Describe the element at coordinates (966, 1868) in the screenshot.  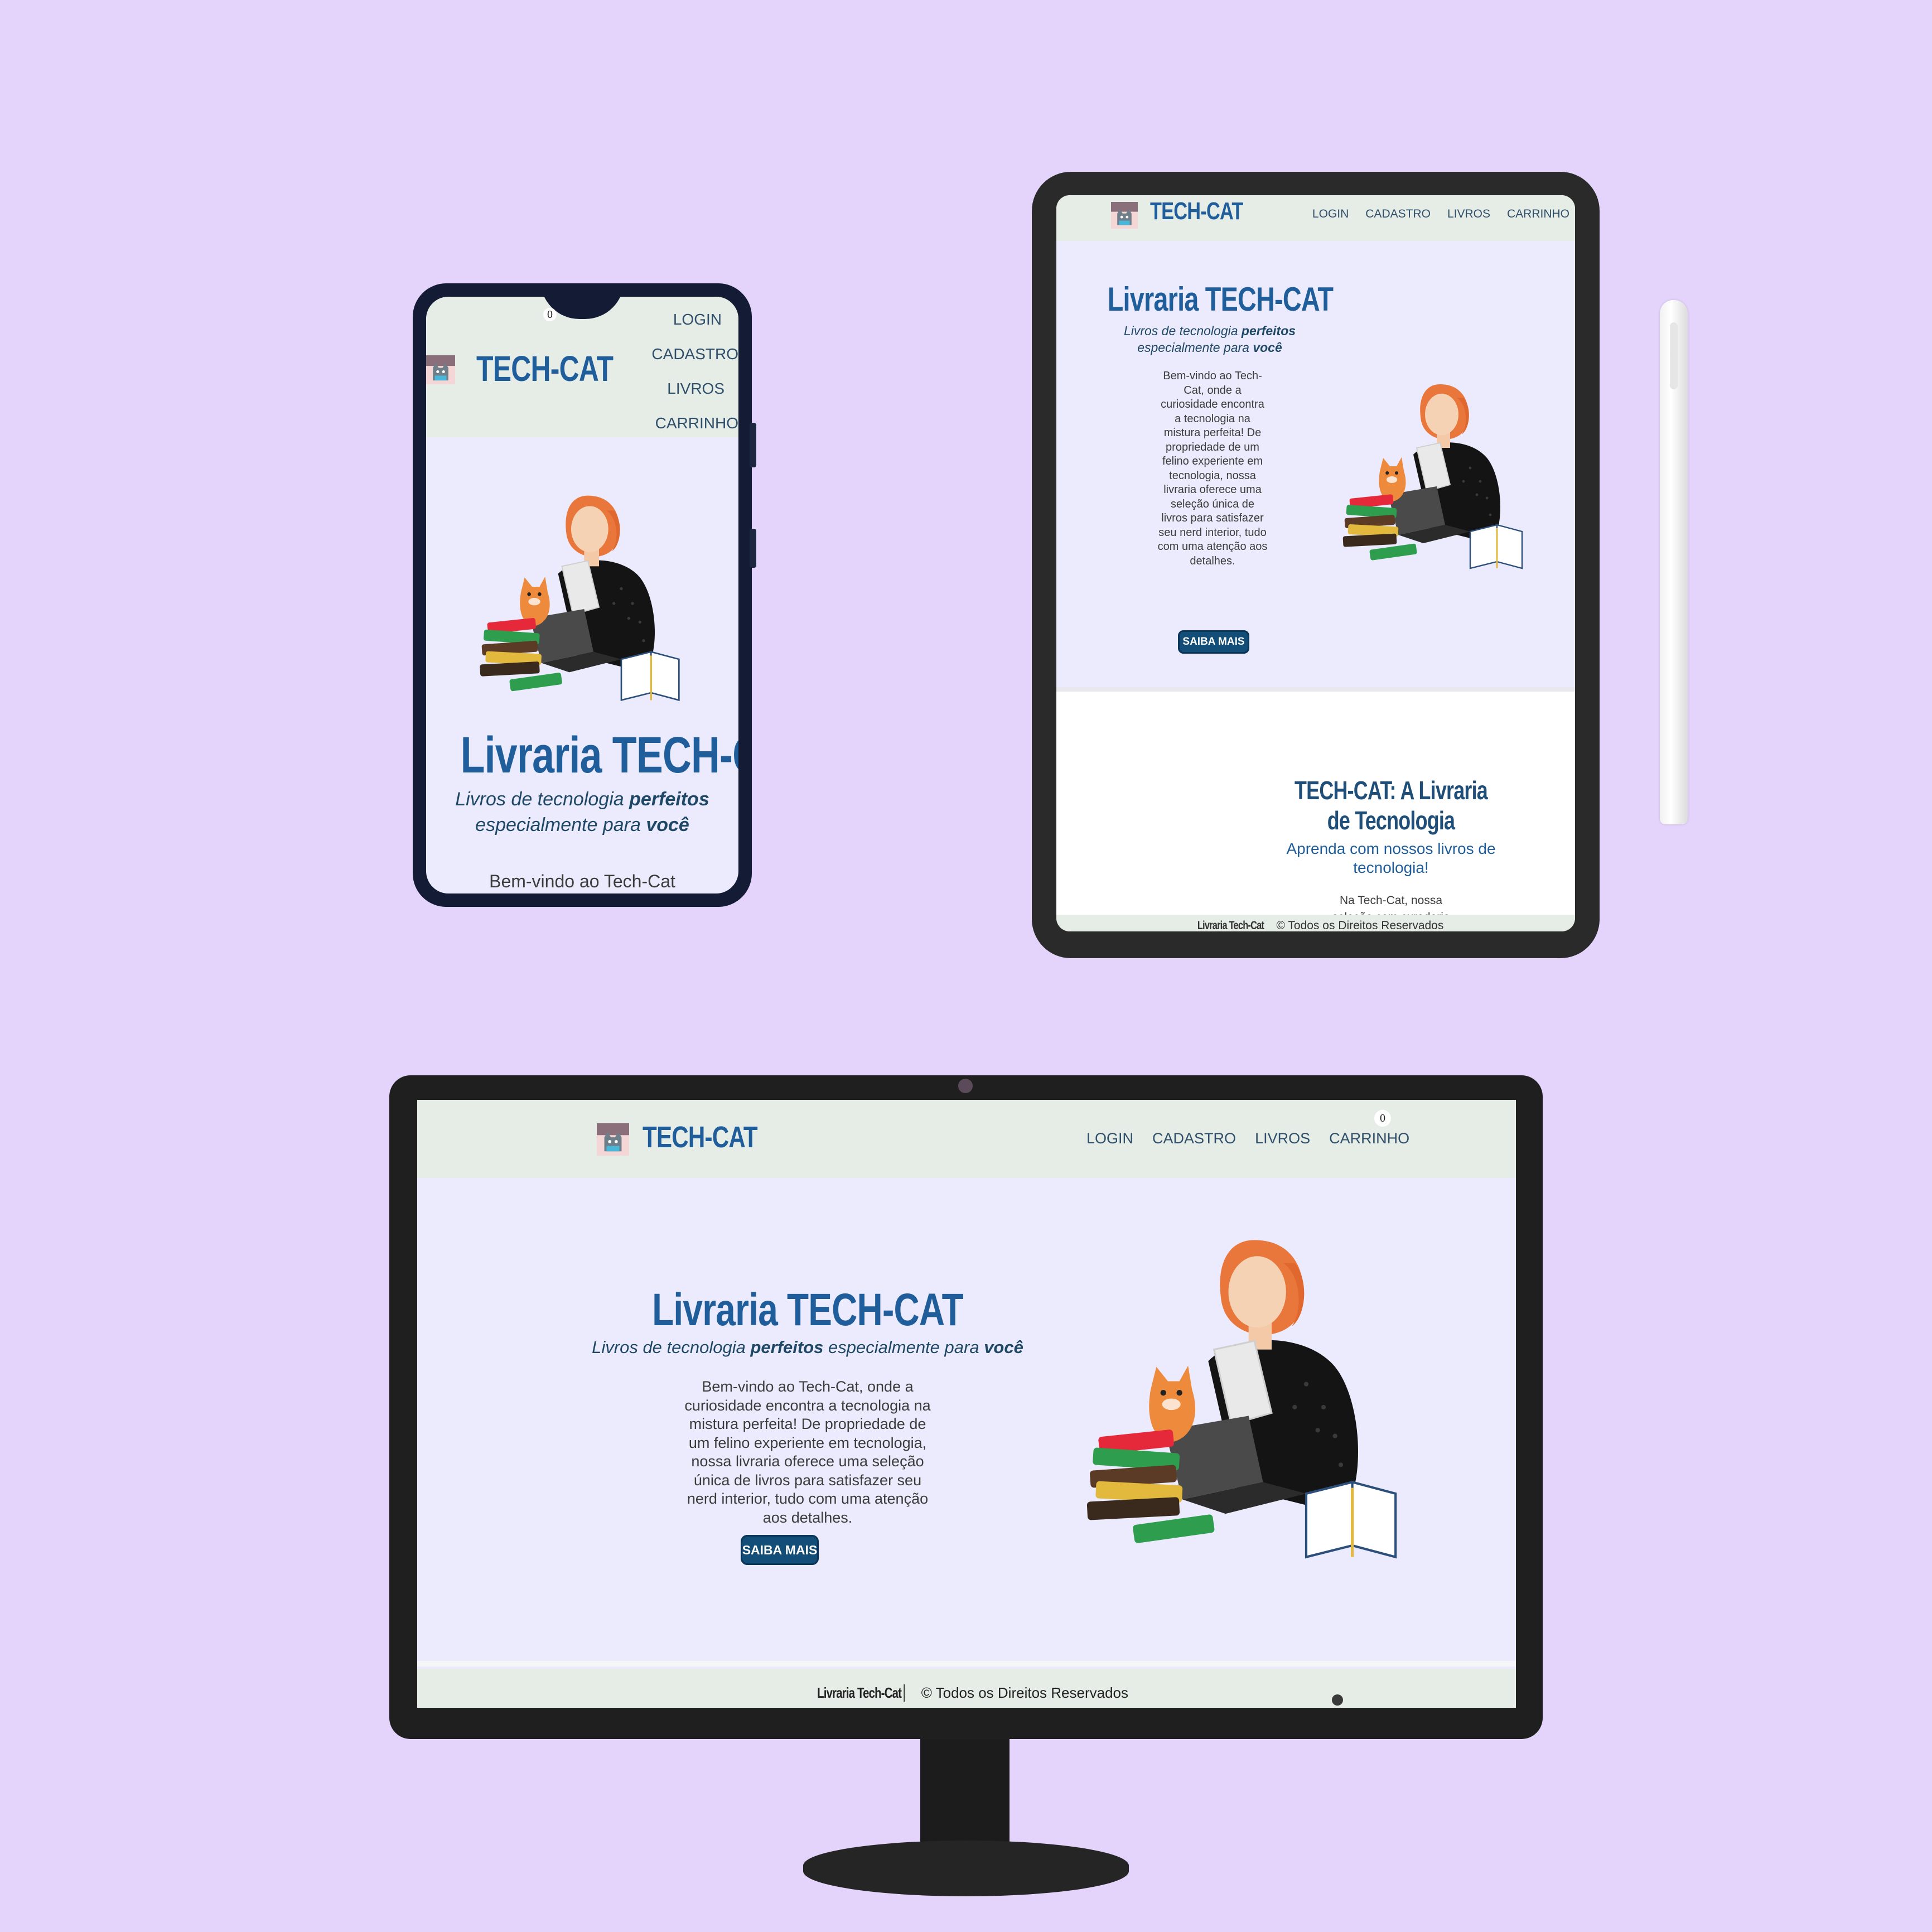
I see `monitor-base` at that location.